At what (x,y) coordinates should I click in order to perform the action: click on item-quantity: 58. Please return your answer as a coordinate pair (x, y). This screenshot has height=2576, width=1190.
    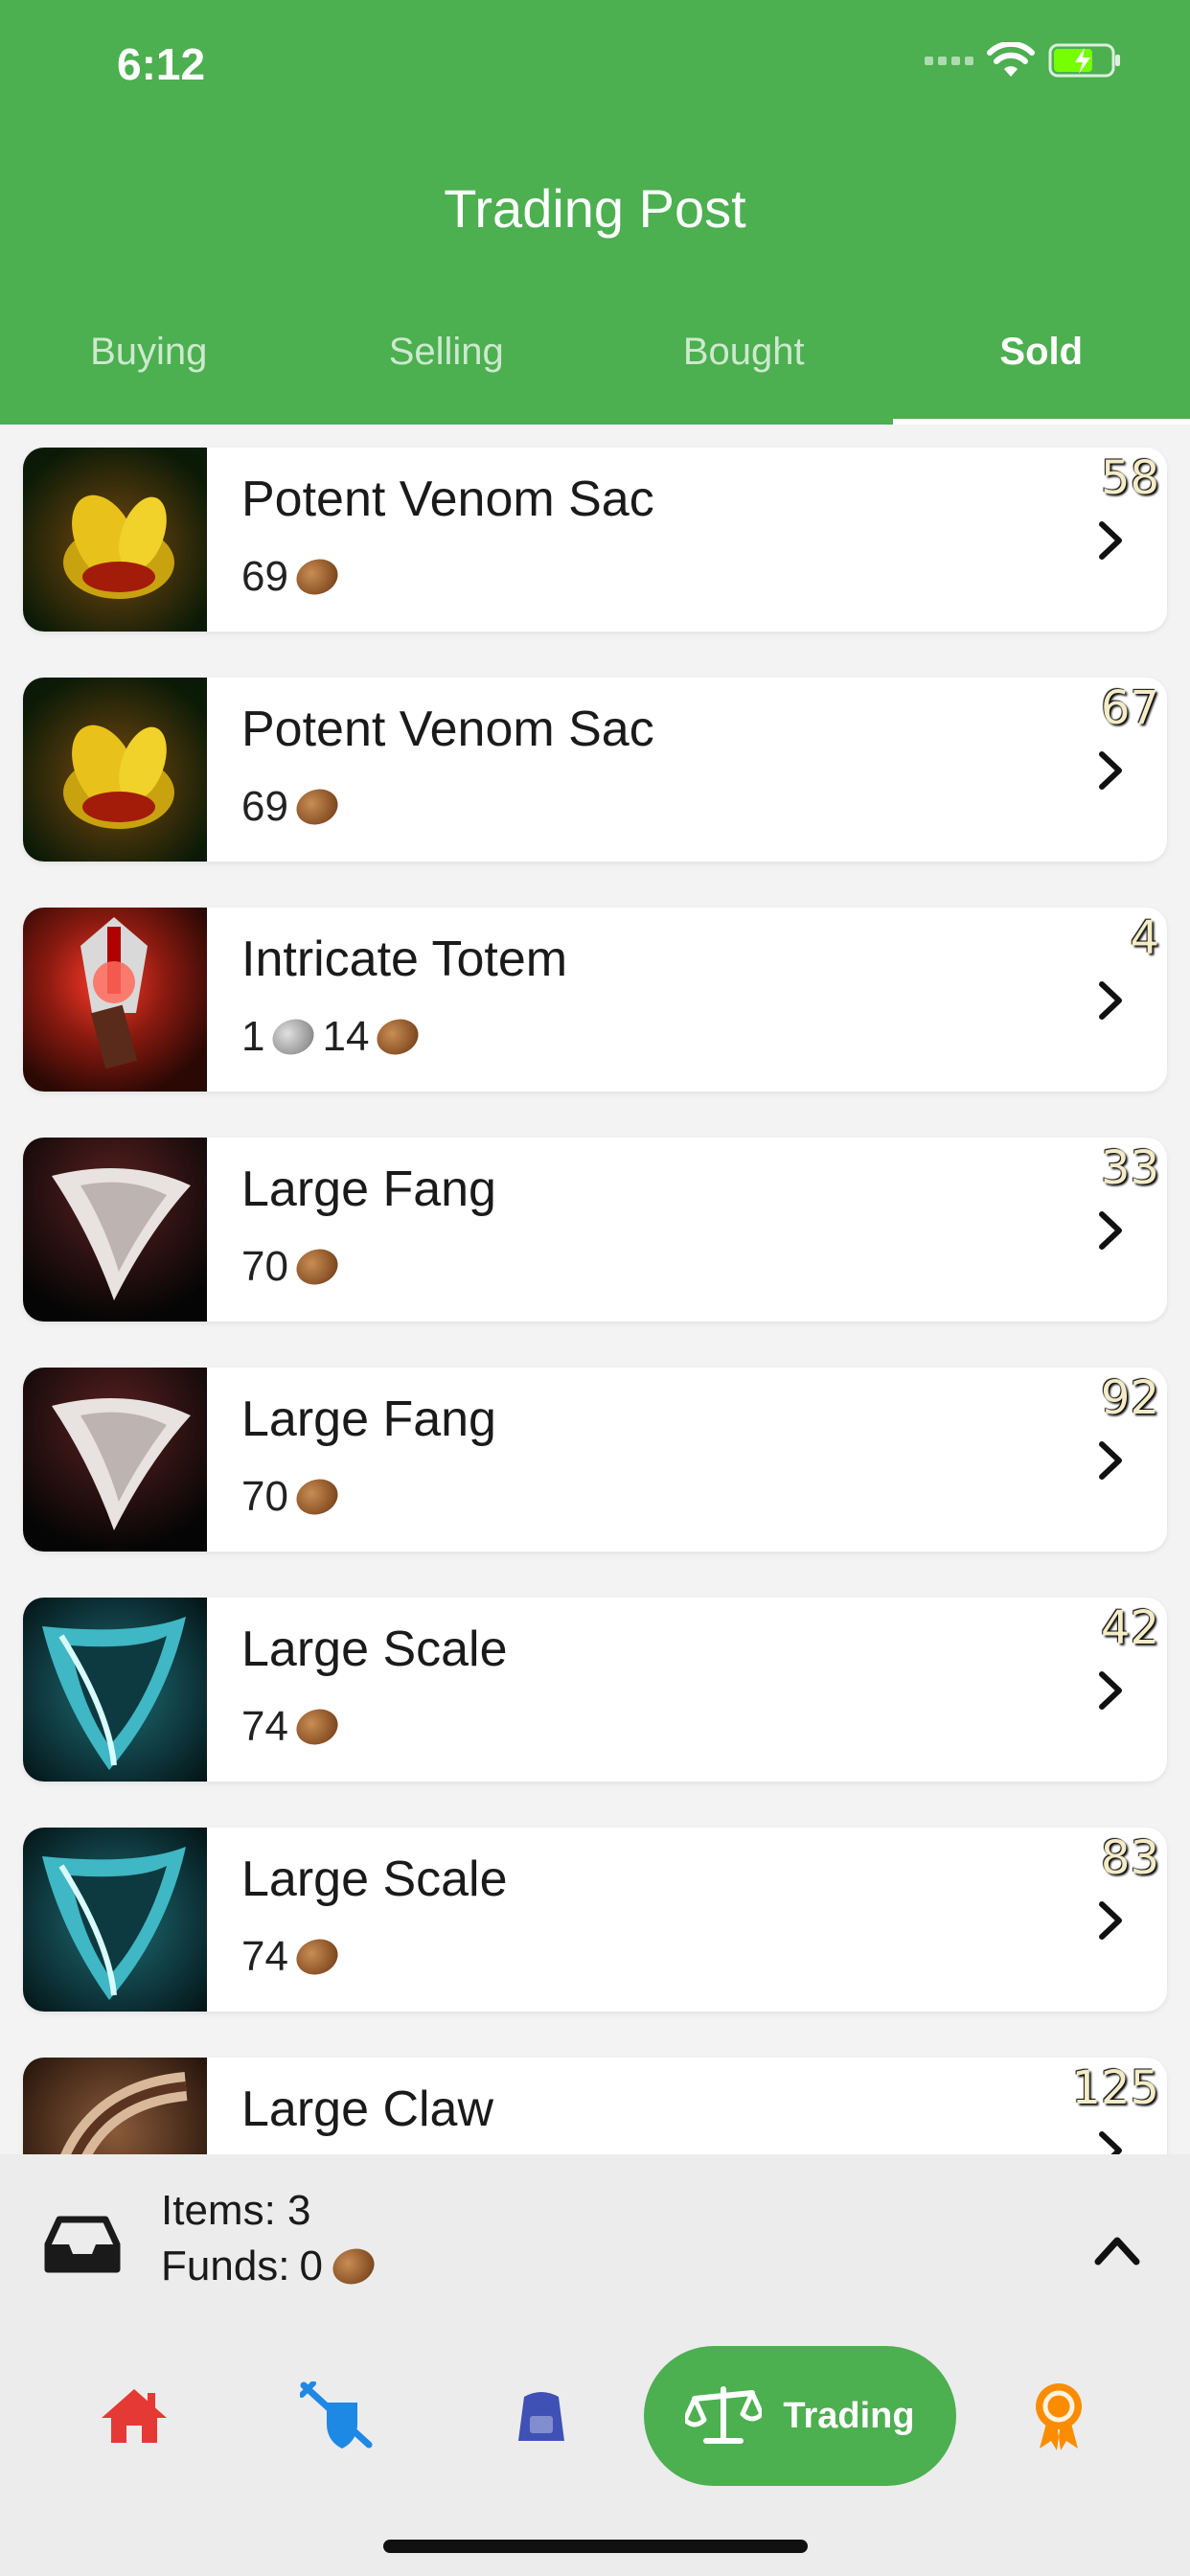
    Looking at the image, I should click on (1130, 478).